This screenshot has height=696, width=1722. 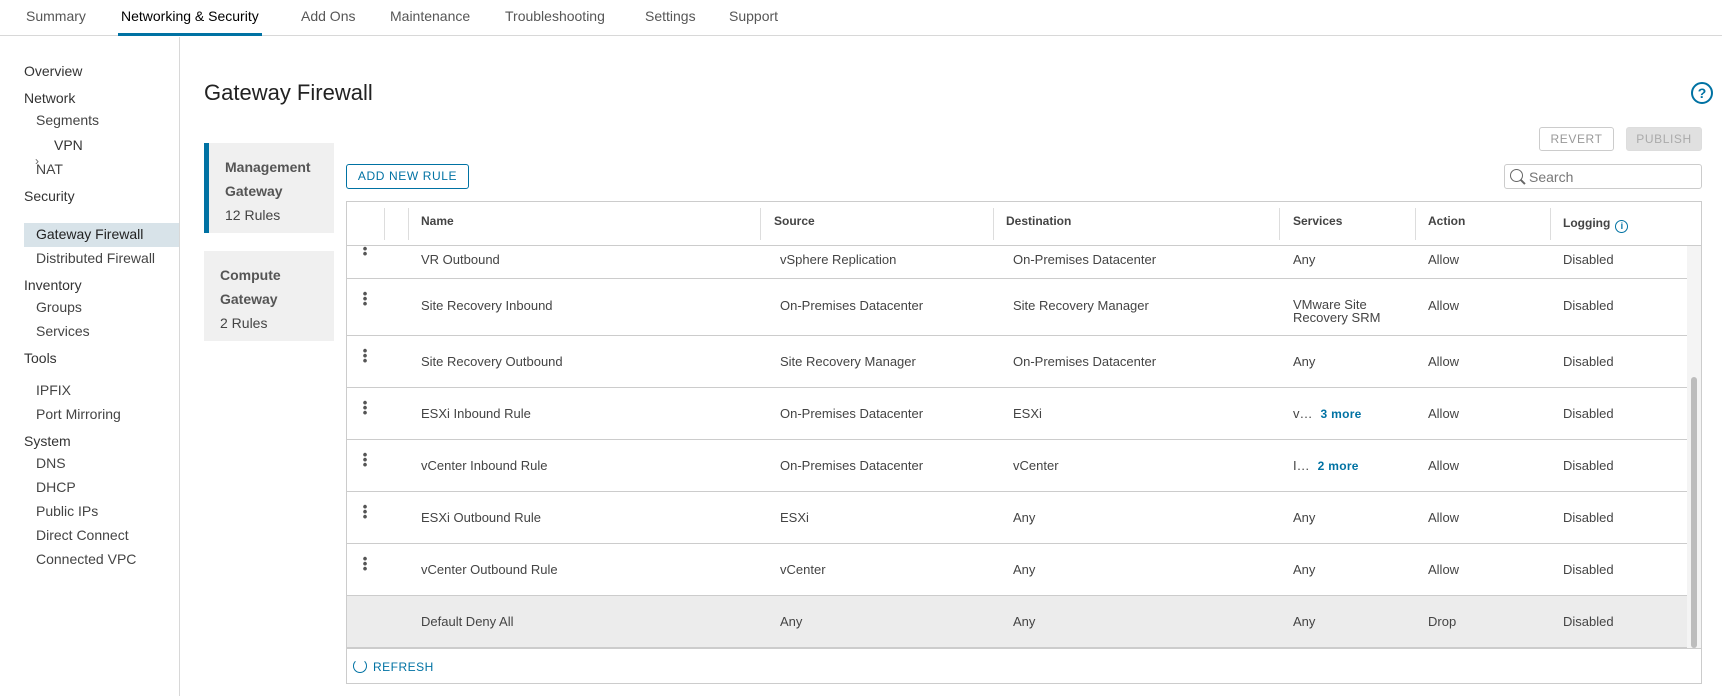 What do you see at coordinates (1304, 361) in the screenshot?
I see `rule-services: Any` at bounding box center [1304, 361].